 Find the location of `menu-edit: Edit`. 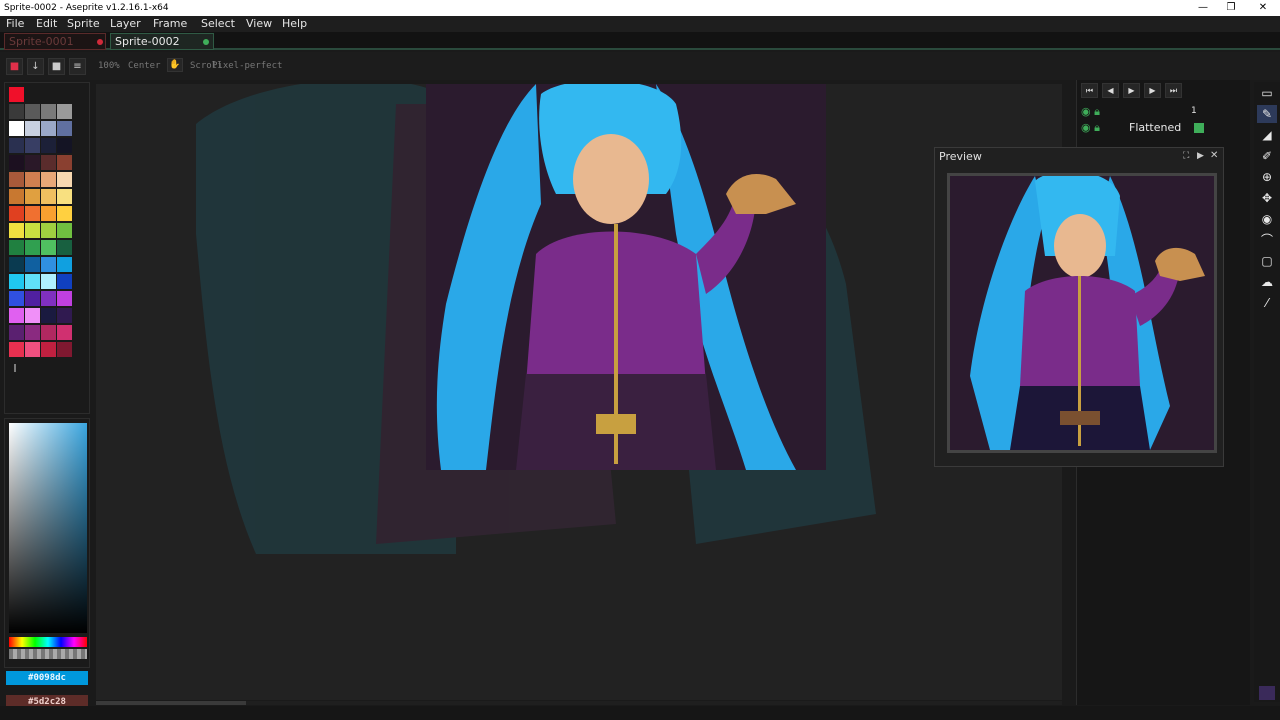

menu-edit: Edit is located at coordinates (46, 24).